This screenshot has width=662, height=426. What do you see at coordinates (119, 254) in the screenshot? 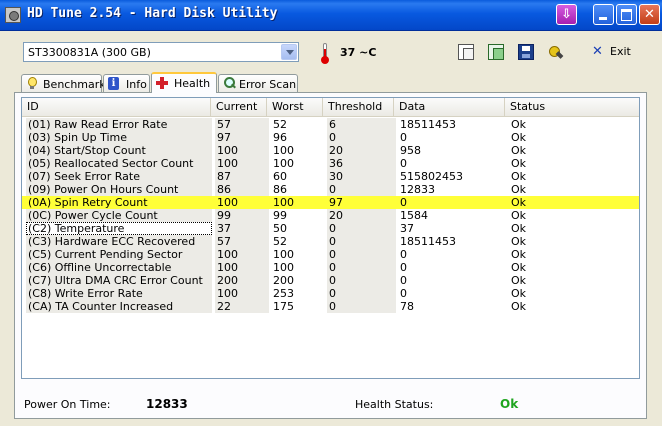
I see `cell-id: (C5) Current Pending Sector` at bounding box center [119, 254].